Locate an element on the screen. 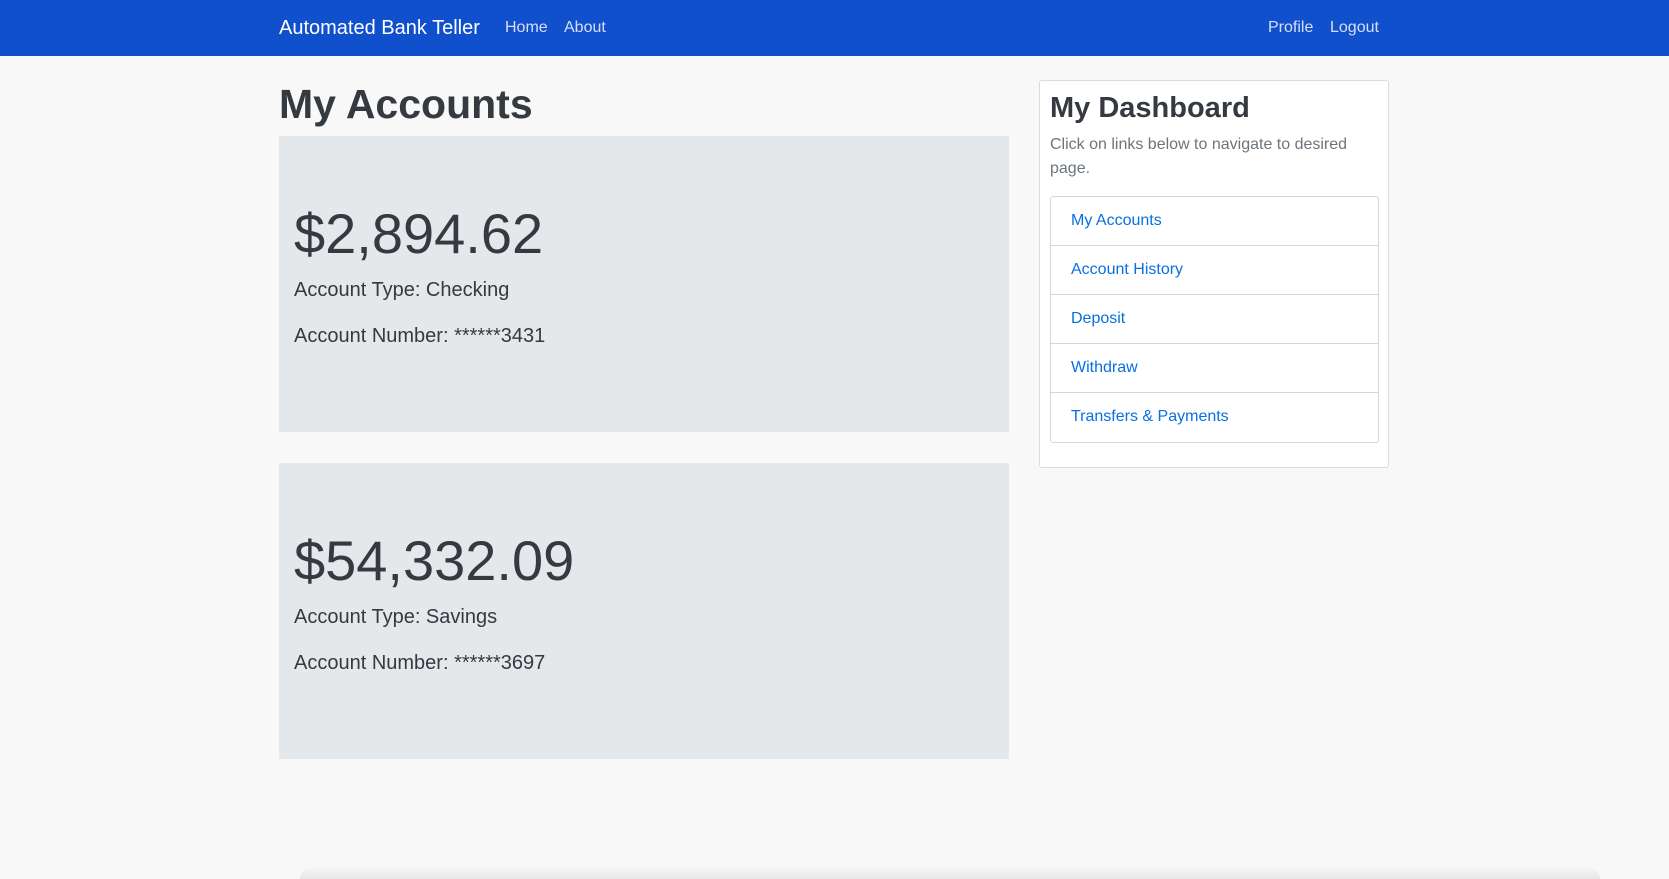 The image size is (1669, 879). nav-about-link: About is located at coordinates (585, 28).